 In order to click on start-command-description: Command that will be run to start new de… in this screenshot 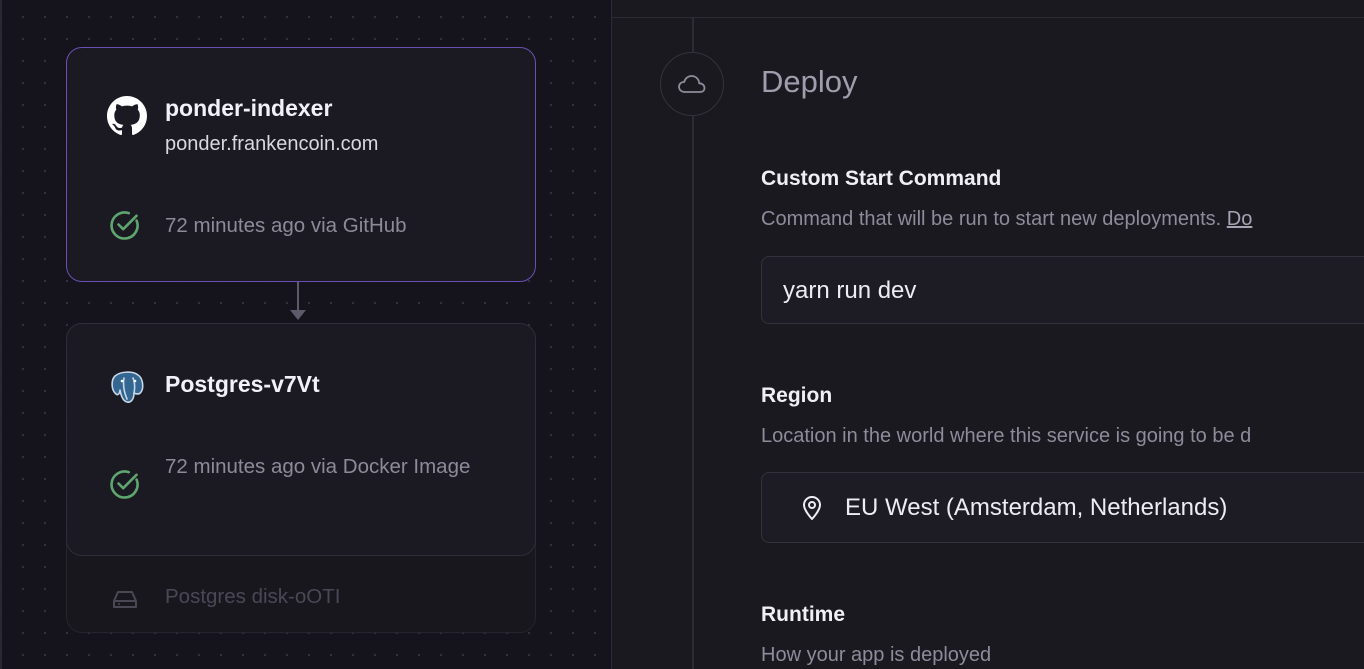, I will do `click(1006, 219)`.